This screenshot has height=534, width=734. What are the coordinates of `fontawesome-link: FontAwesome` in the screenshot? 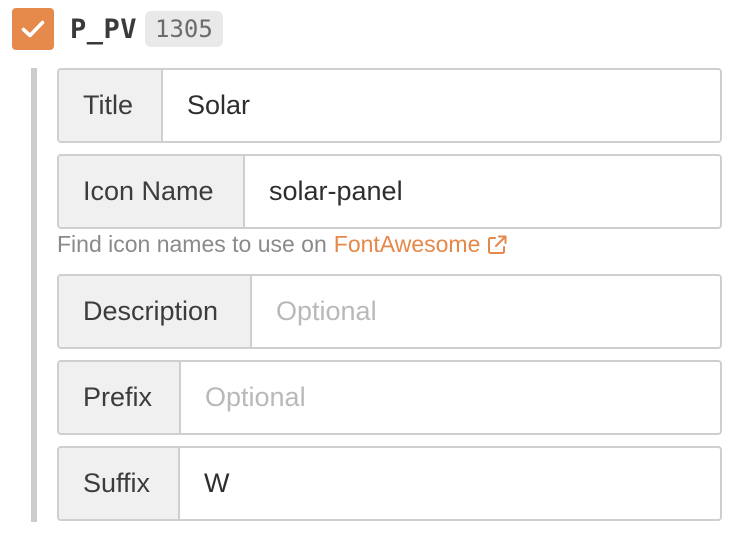 It's located at (421, 244).